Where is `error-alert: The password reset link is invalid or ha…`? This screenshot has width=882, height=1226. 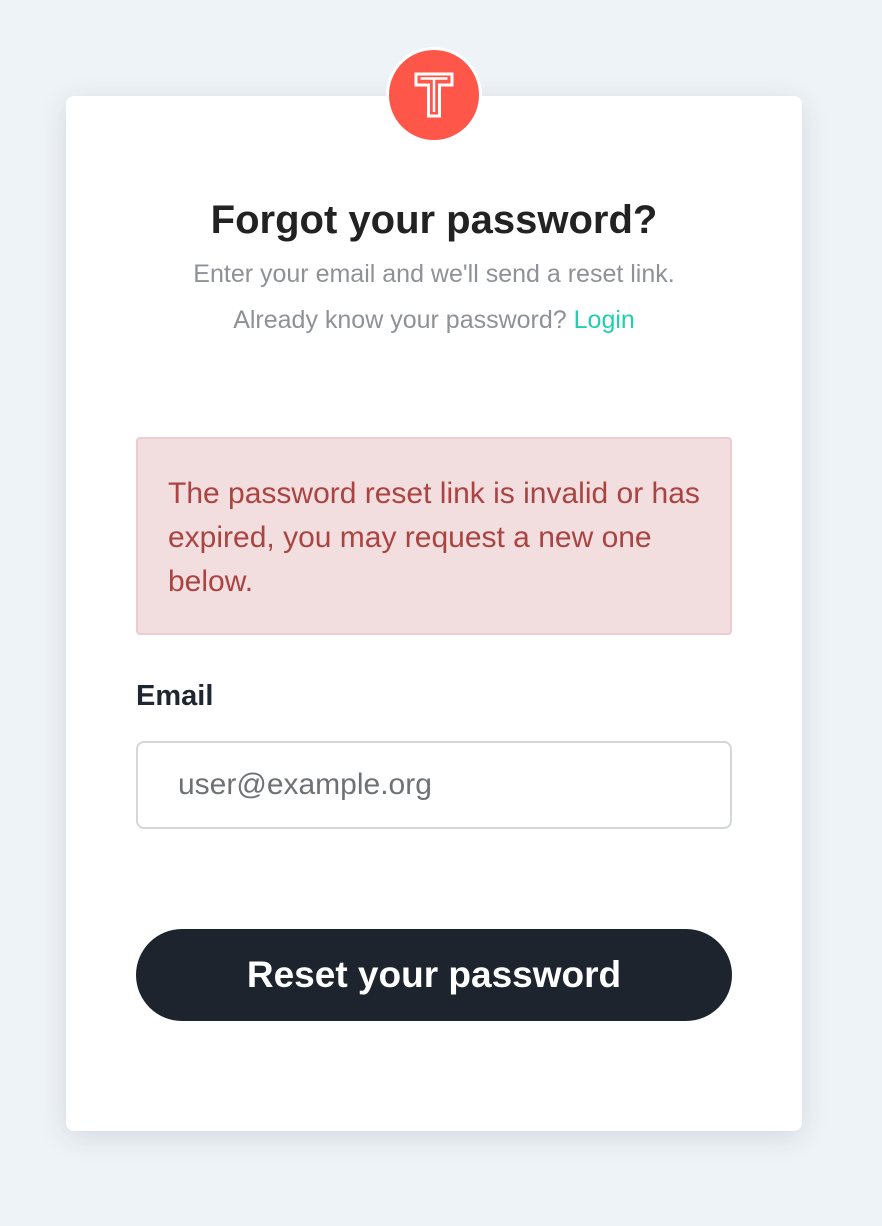 error-alert: The password reset link is invalid or ha… is located at coordinates (434, 536).